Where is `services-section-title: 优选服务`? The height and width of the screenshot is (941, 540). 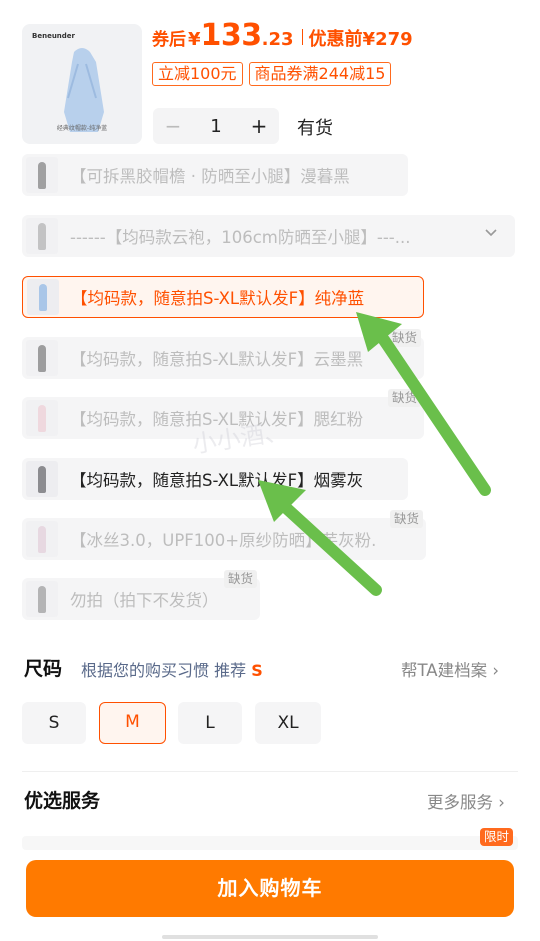
services-section-title: 优选服务 is located at coordinates (62, 801).